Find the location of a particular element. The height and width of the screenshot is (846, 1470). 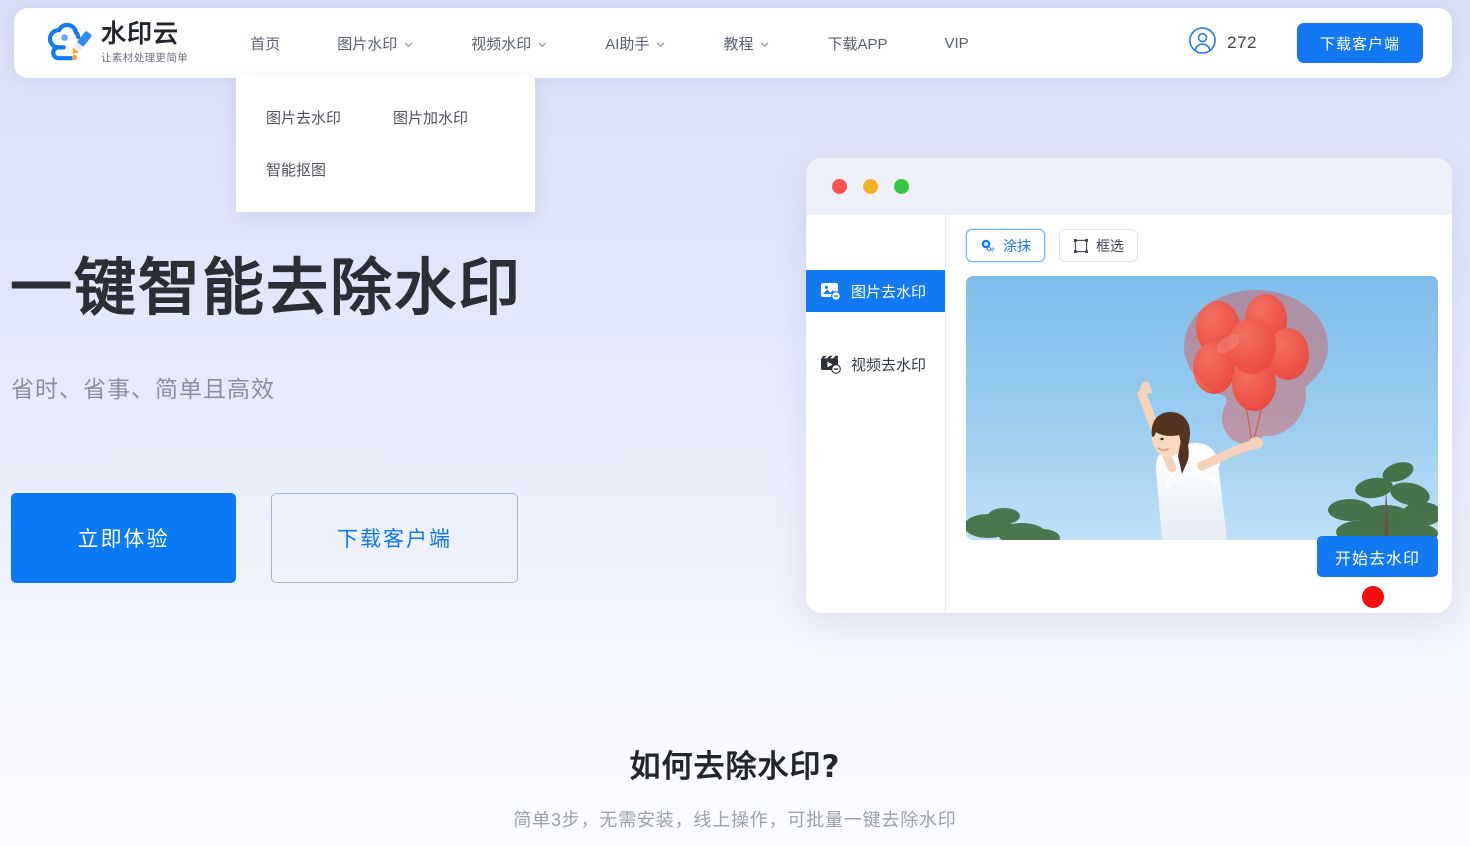

image-remove-watermark-icon is located at coordinates (831, 291).